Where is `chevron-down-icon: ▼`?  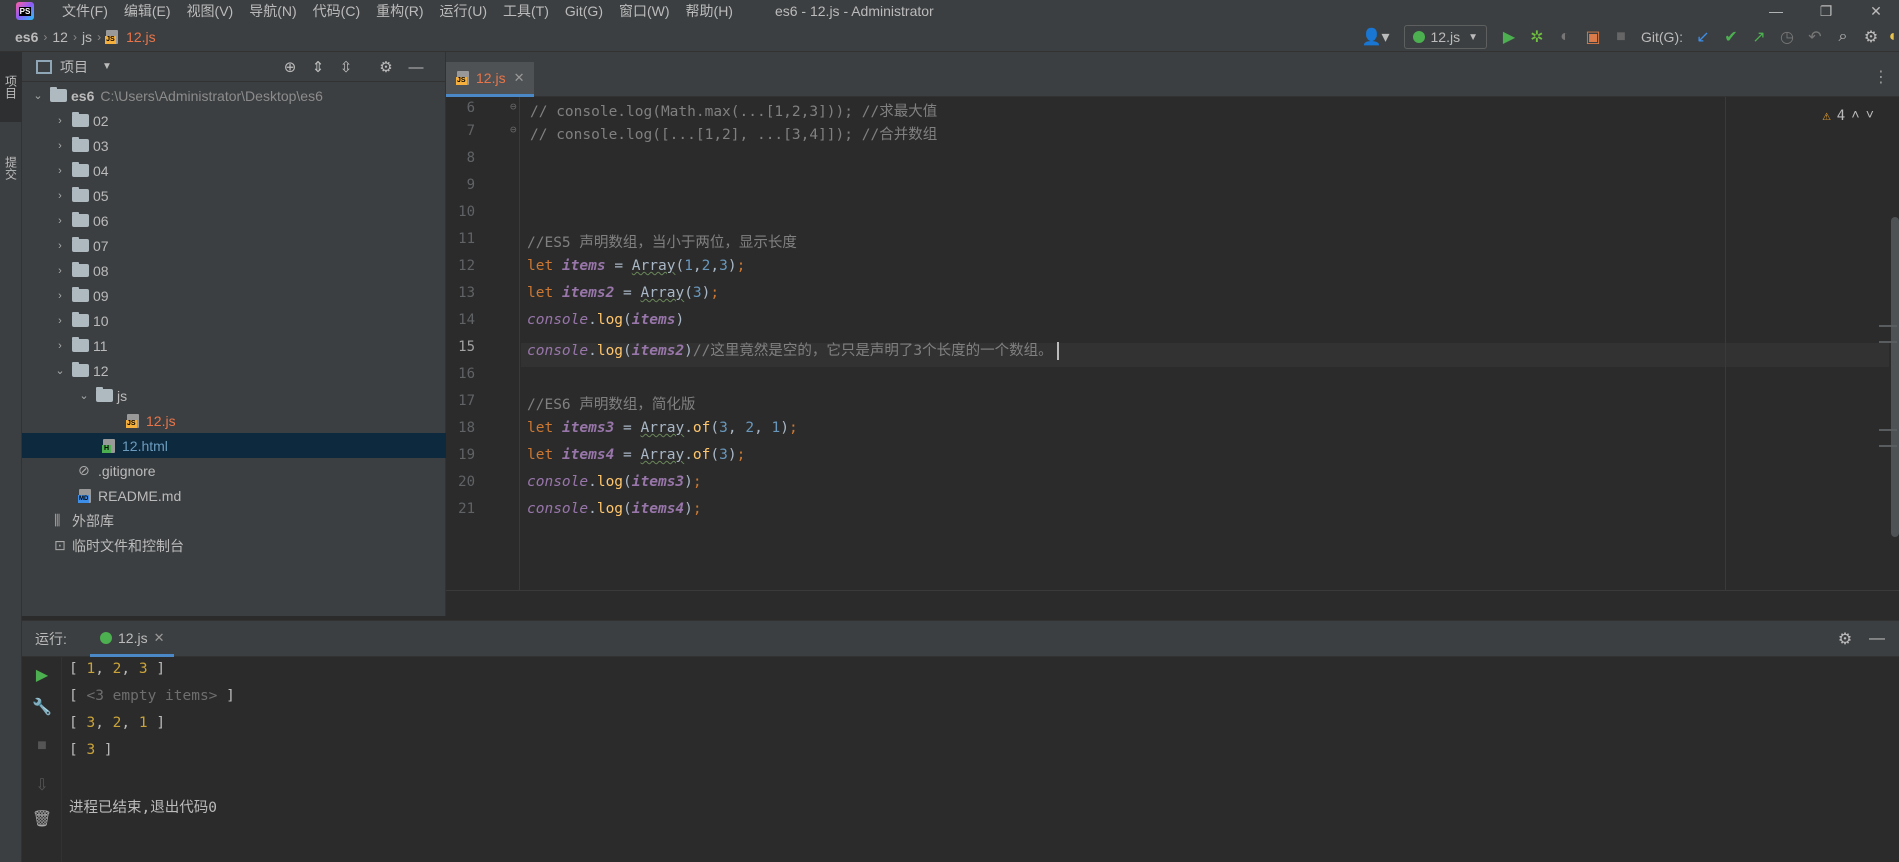
chevron-down-icon: ▼ is located at coordinates (107, 66).